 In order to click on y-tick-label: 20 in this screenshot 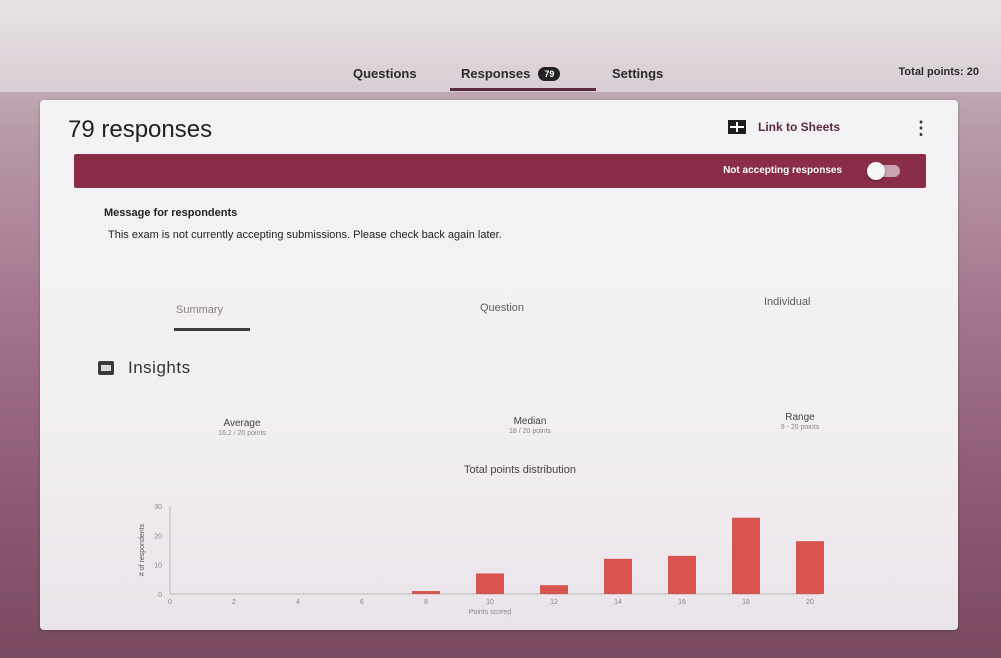, I will do `click(158, 536)`.